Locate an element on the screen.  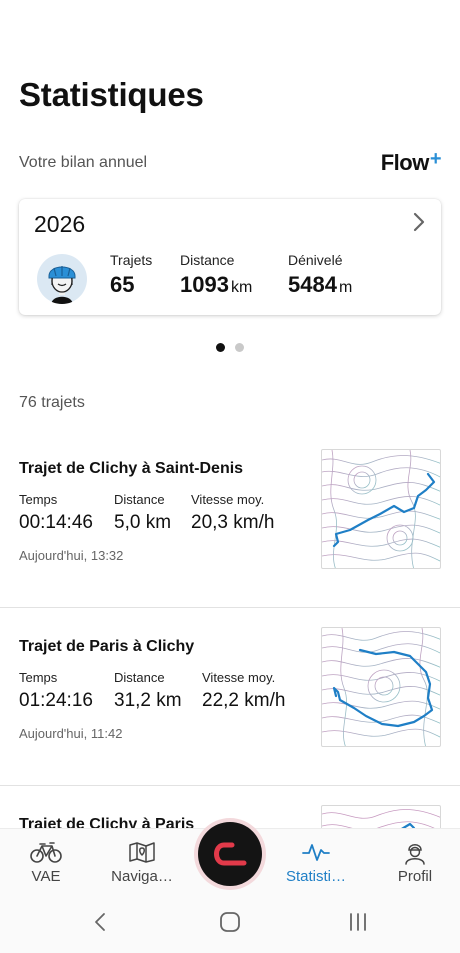
stat-trips-label: Trajets is located at coordinates (131, 260).